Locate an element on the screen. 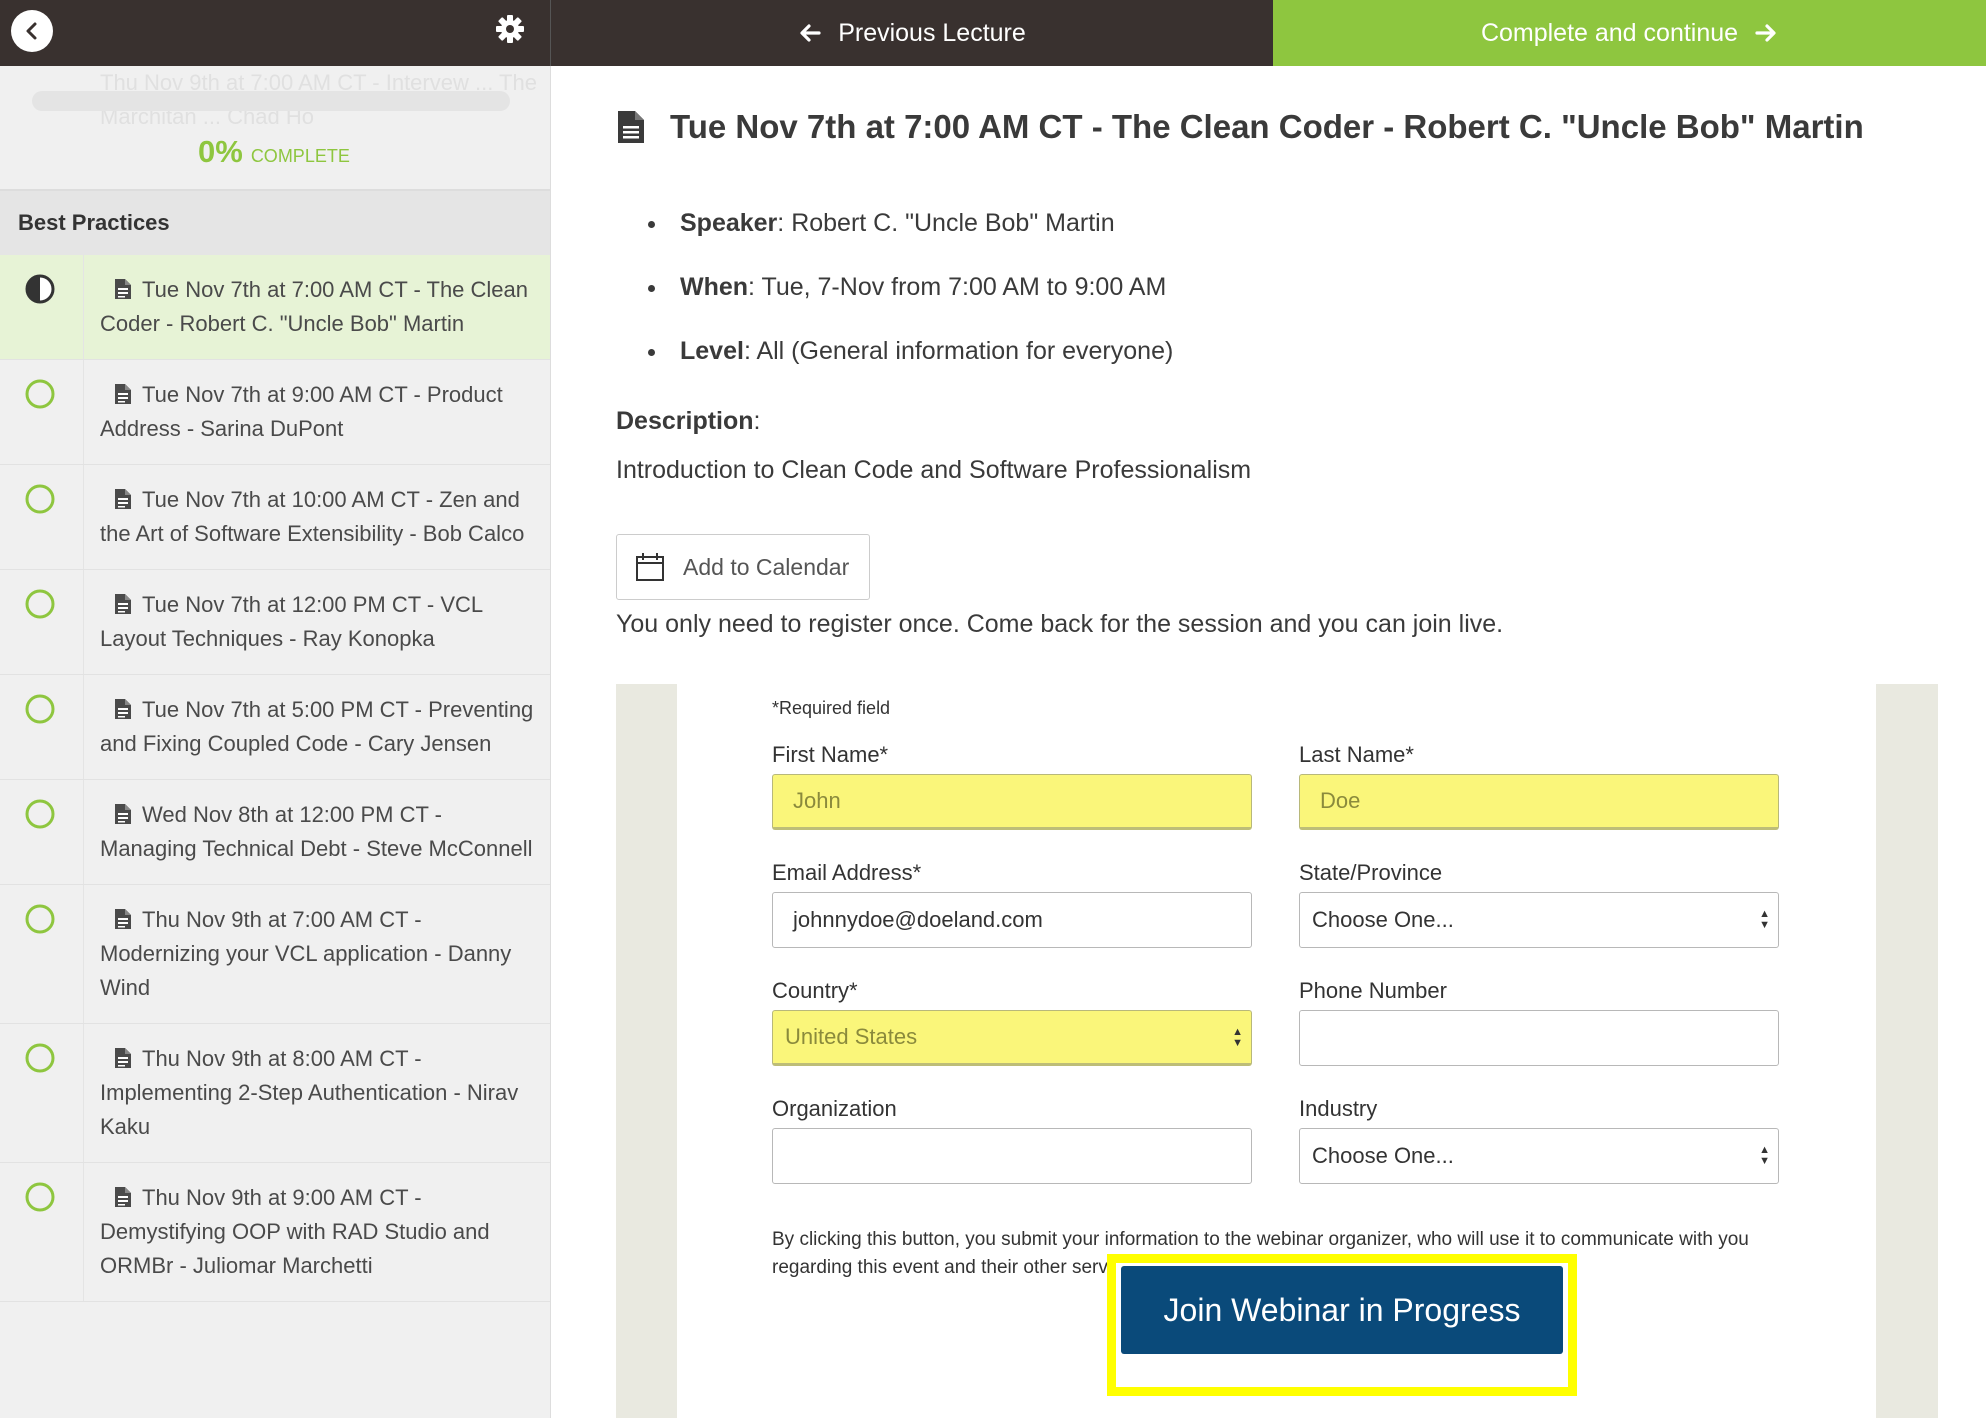  progress-percent: 0% is located at coordinates (220, 151).